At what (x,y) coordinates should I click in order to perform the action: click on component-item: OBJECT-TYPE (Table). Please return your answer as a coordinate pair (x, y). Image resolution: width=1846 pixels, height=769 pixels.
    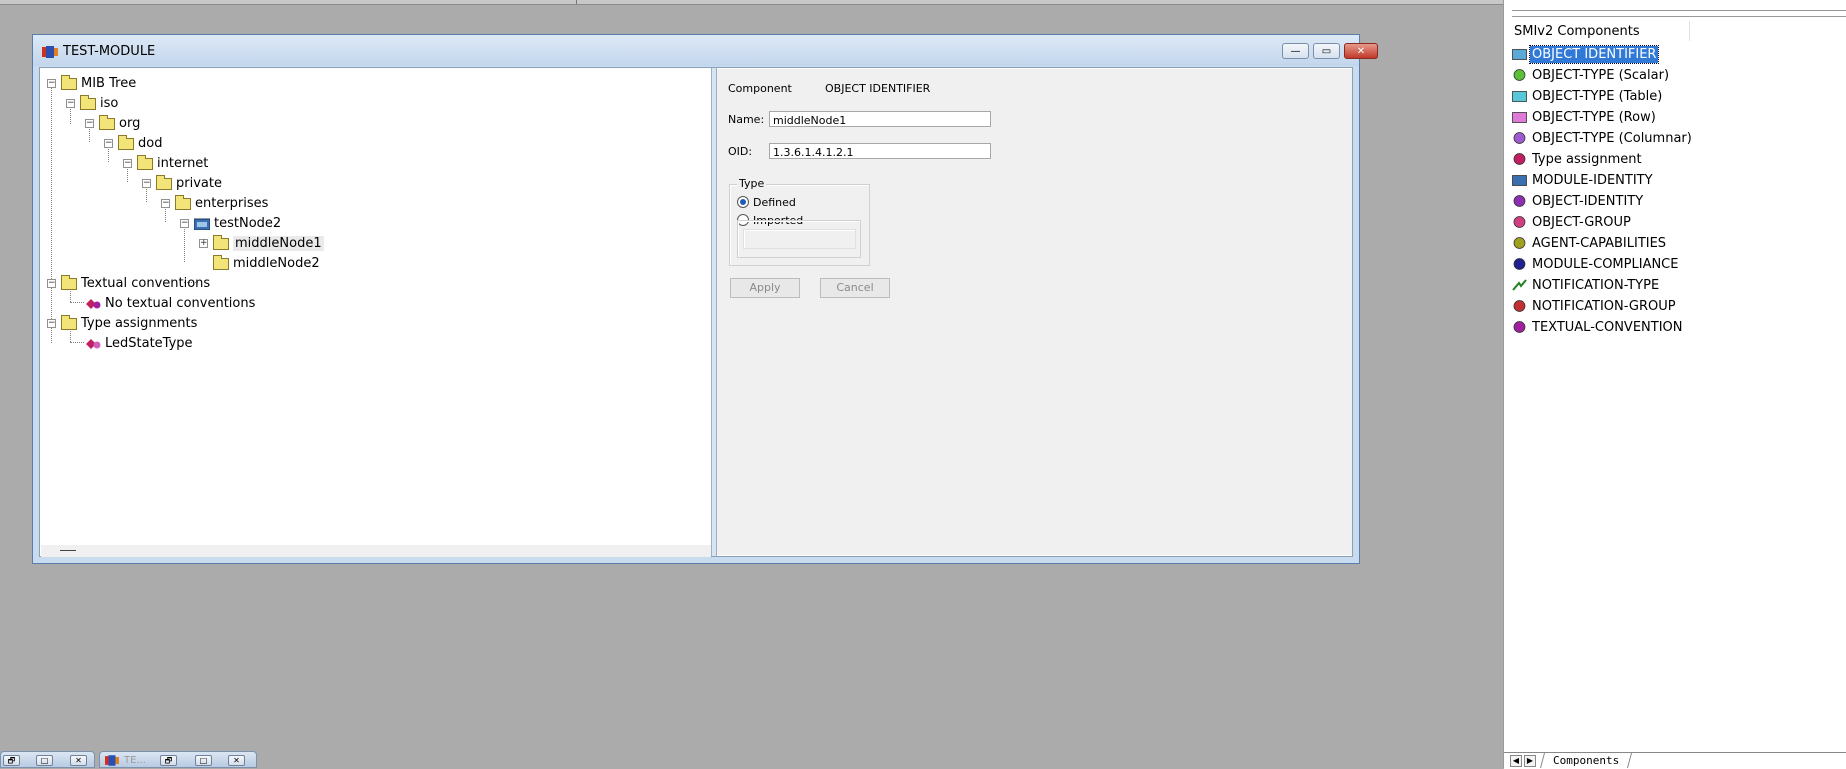
    Looking at the image, I should click on (1588, 96).